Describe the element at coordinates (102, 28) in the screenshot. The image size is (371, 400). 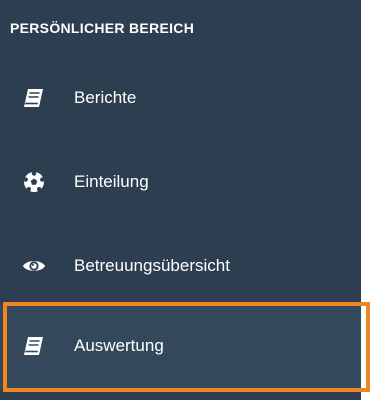
I see `section-title: PERSÖNLICHER BEREICH` at that location.